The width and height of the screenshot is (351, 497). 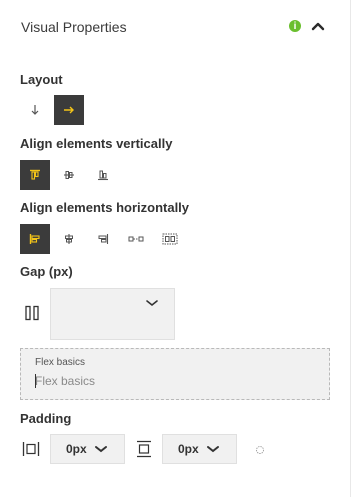 I want to click on link-toggle-icon, so click(x=260, y=450).